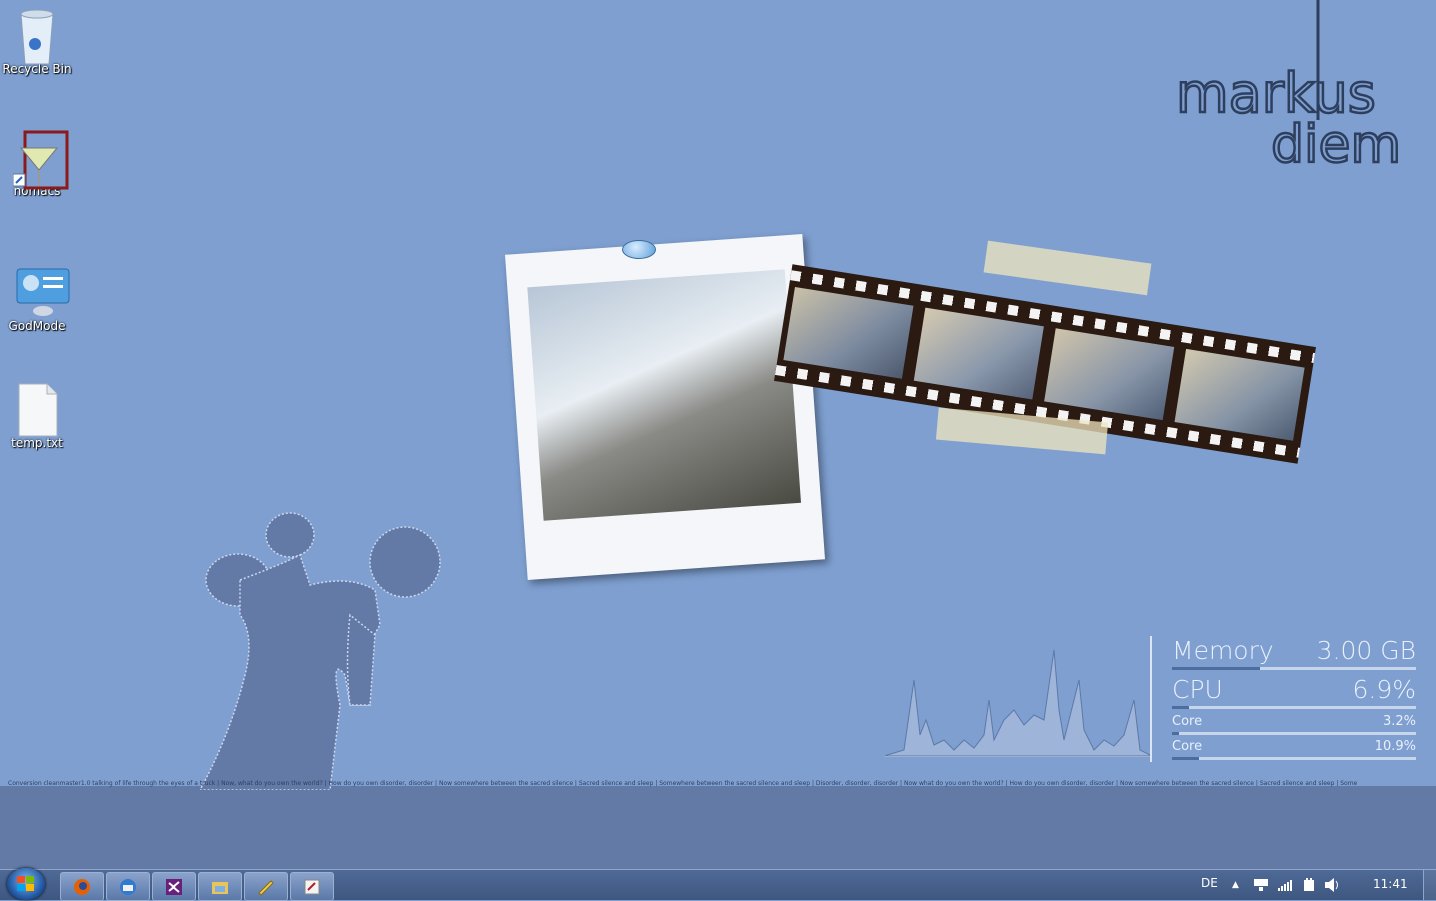 This screenshot has height=901, width=1436. I want to click on windows-logo-icon, so click(25, 883).